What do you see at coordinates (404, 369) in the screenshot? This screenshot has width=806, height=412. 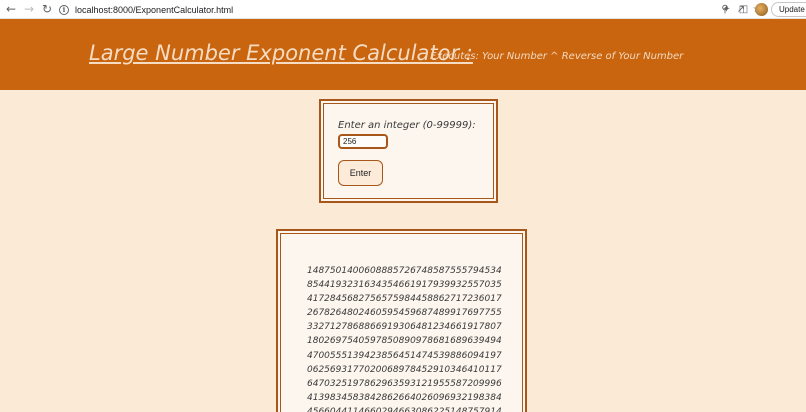 I see `result-line: 0625693177020068978452910346410117` at bounding box center [404, 369].